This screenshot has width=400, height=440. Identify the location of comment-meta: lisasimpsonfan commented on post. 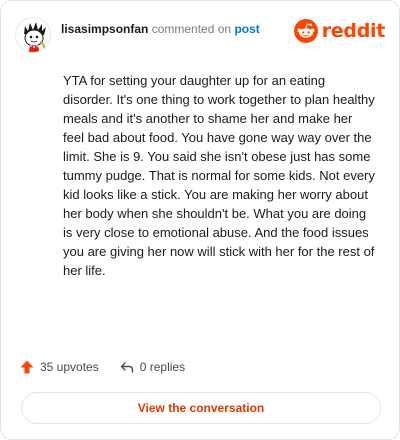
(160, 29).